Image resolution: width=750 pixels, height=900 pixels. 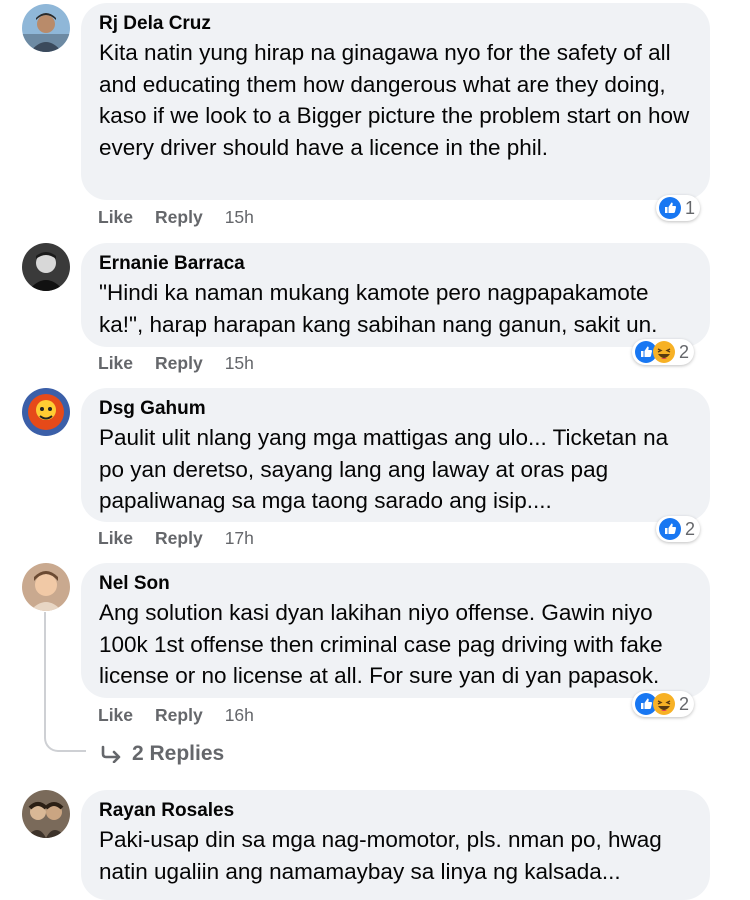 What do you see at coordinates (395, 811) in the screenshot?
I see `comment-author: Rayan Rosales` at bounding box center [395, 811].